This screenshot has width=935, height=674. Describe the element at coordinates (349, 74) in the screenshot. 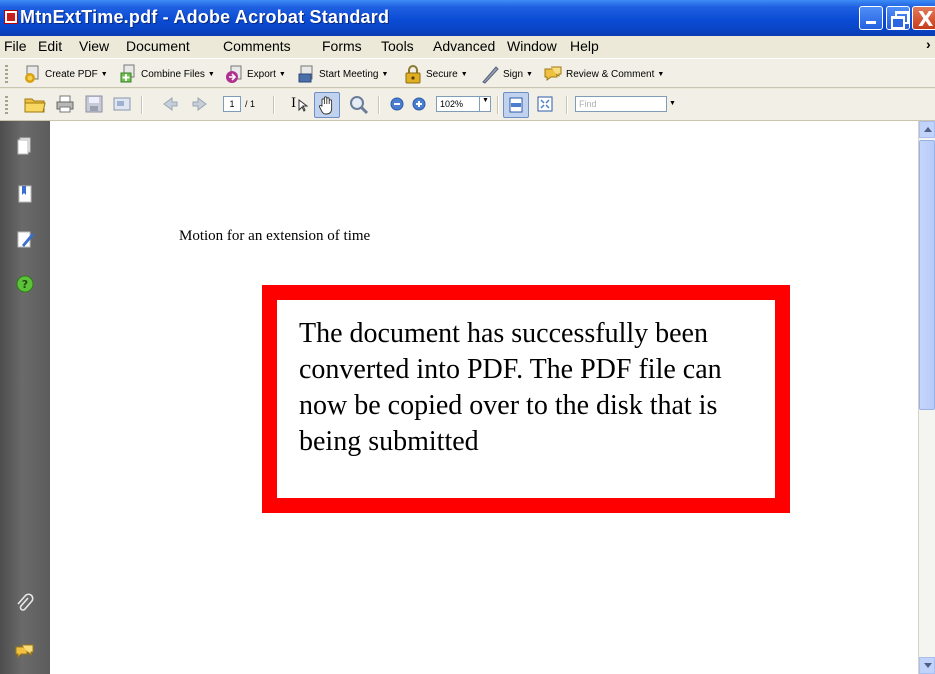

I see `start-meeting-label: Start Meeting` at that location.